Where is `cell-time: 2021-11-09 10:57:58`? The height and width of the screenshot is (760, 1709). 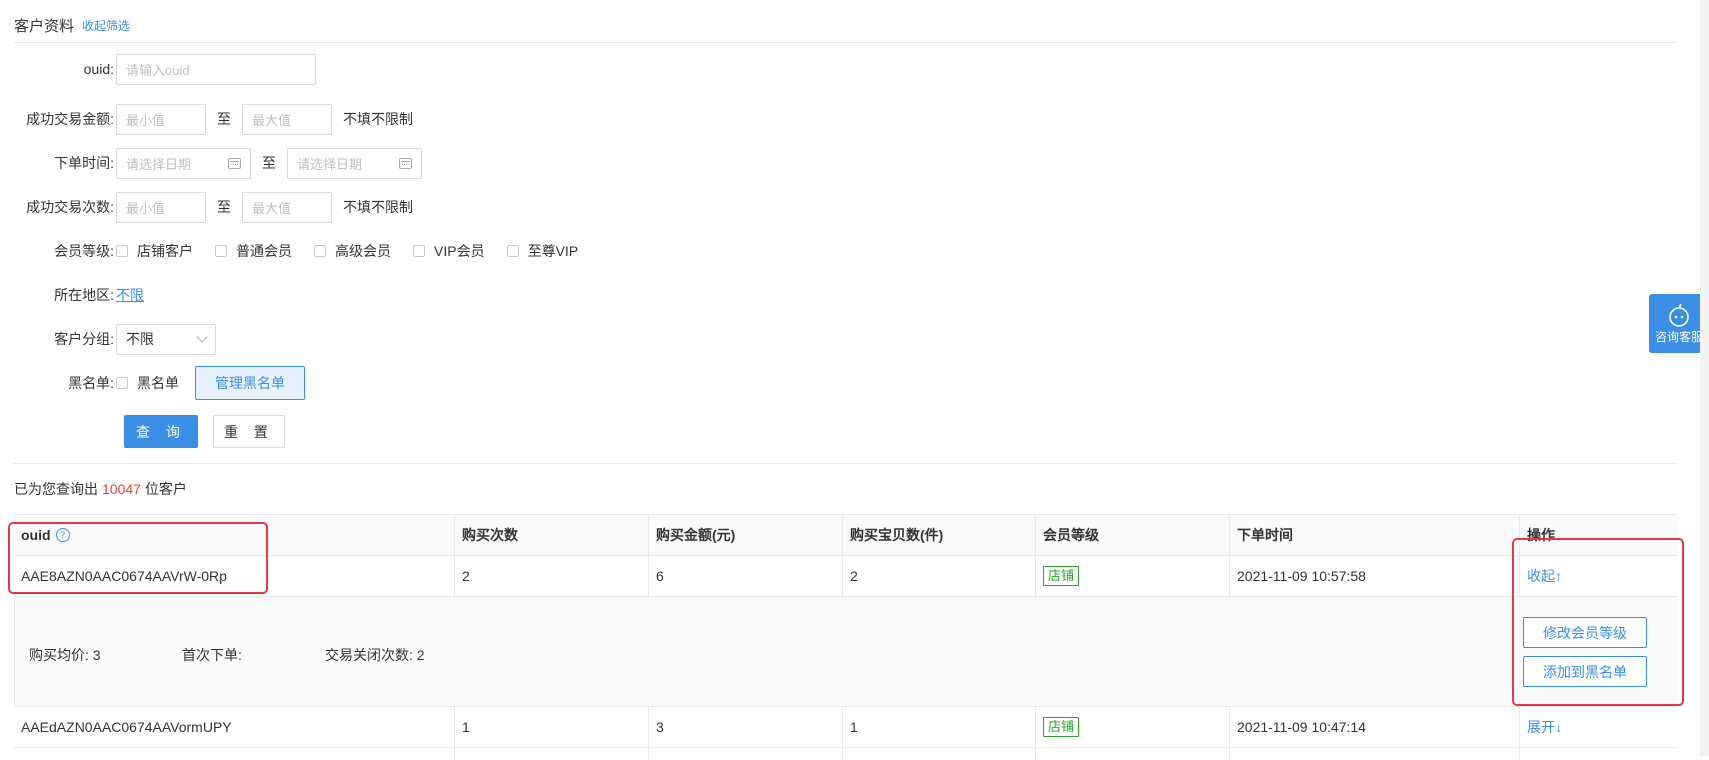
cell-time: 2021-11-09 10:57:58 is located at coordinates (1375, 576).